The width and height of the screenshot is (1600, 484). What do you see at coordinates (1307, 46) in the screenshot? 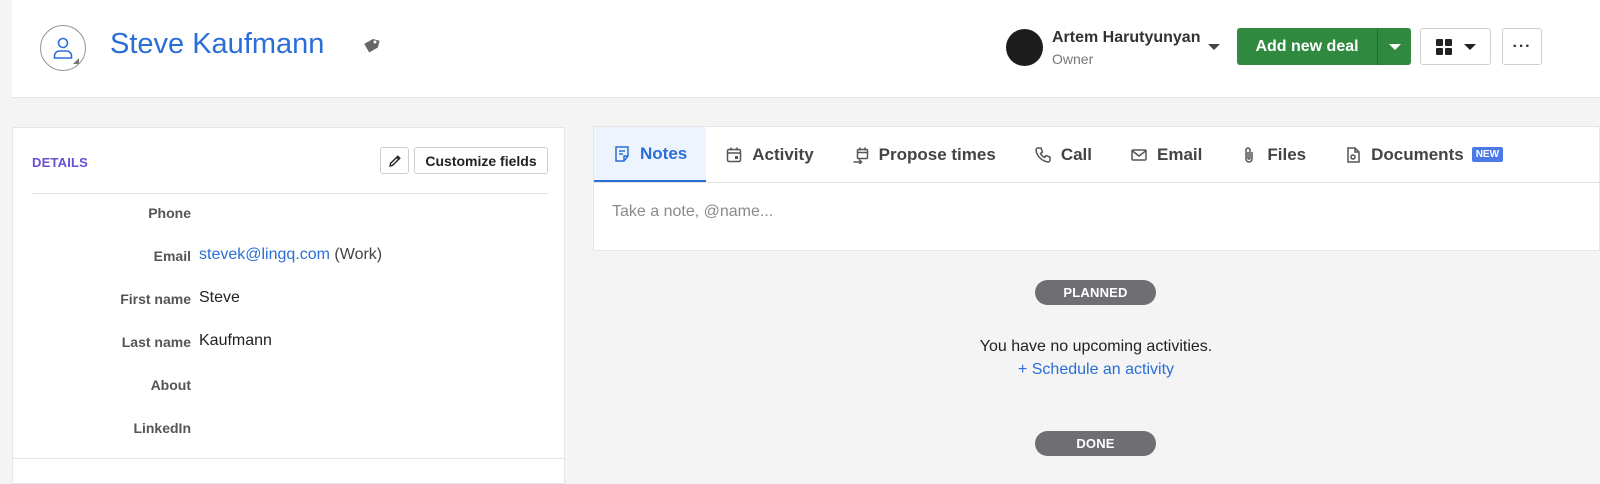
I see `add-new-deal-button: Add new deal` at bounding box center [1307, 46].